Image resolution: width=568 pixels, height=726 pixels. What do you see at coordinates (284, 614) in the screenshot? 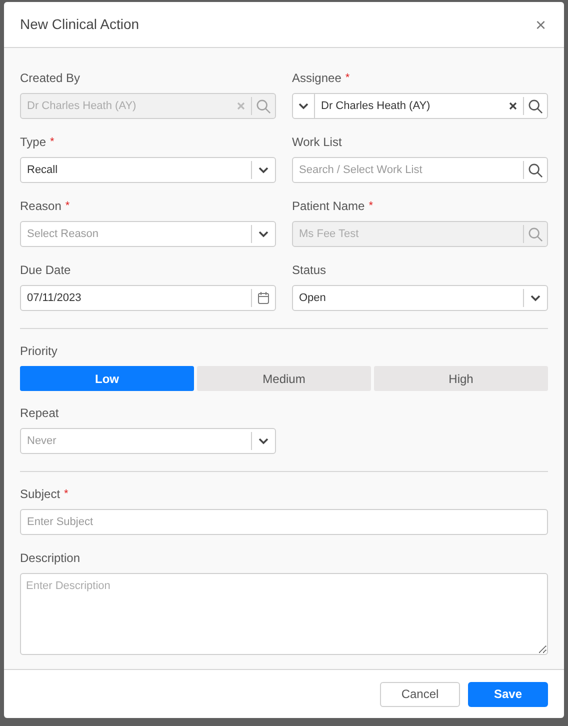
I see `description-input: Enter Description` at bounding box center [284, 614].